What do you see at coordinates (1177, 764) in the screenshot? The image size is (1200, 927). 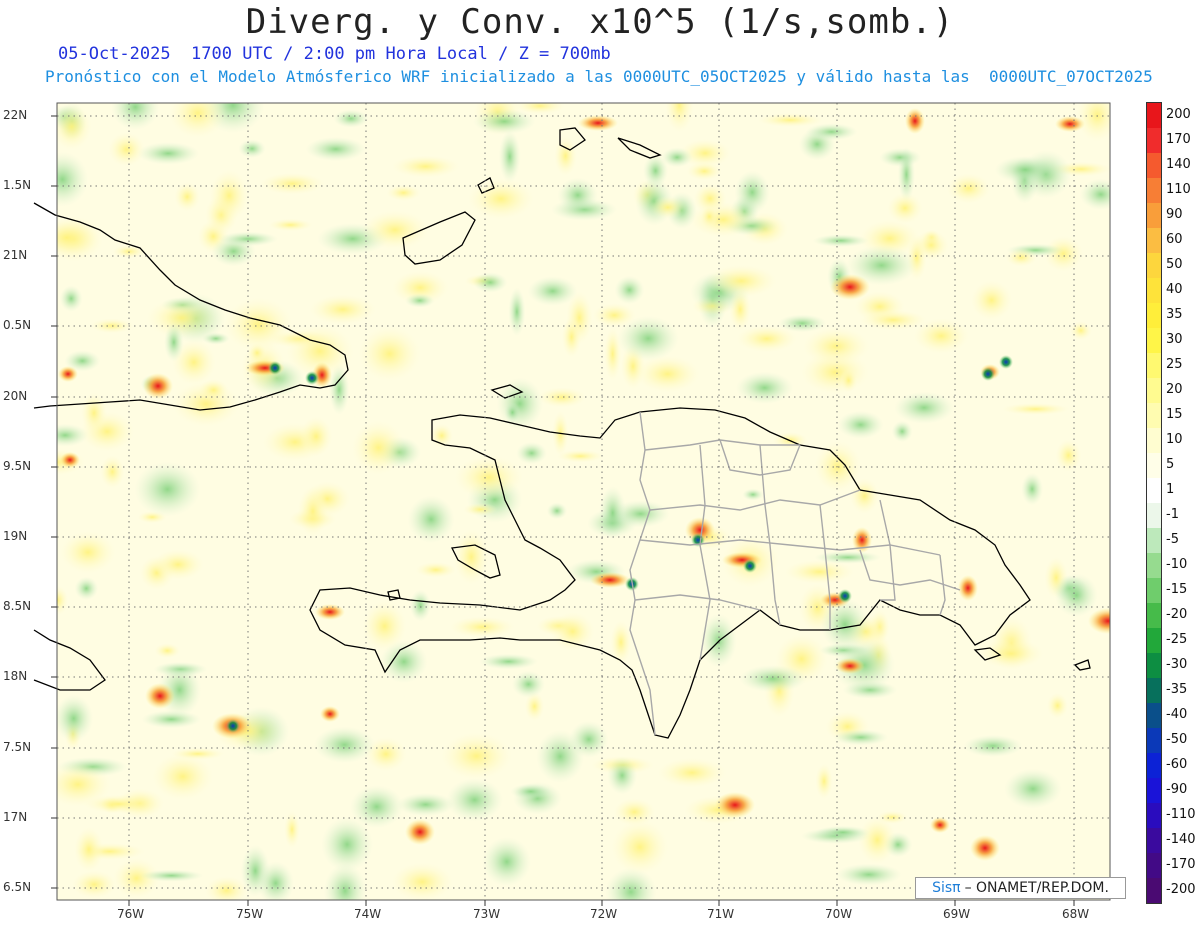 I see `colorbar-label: -60` at bounding box center [1177, 764].